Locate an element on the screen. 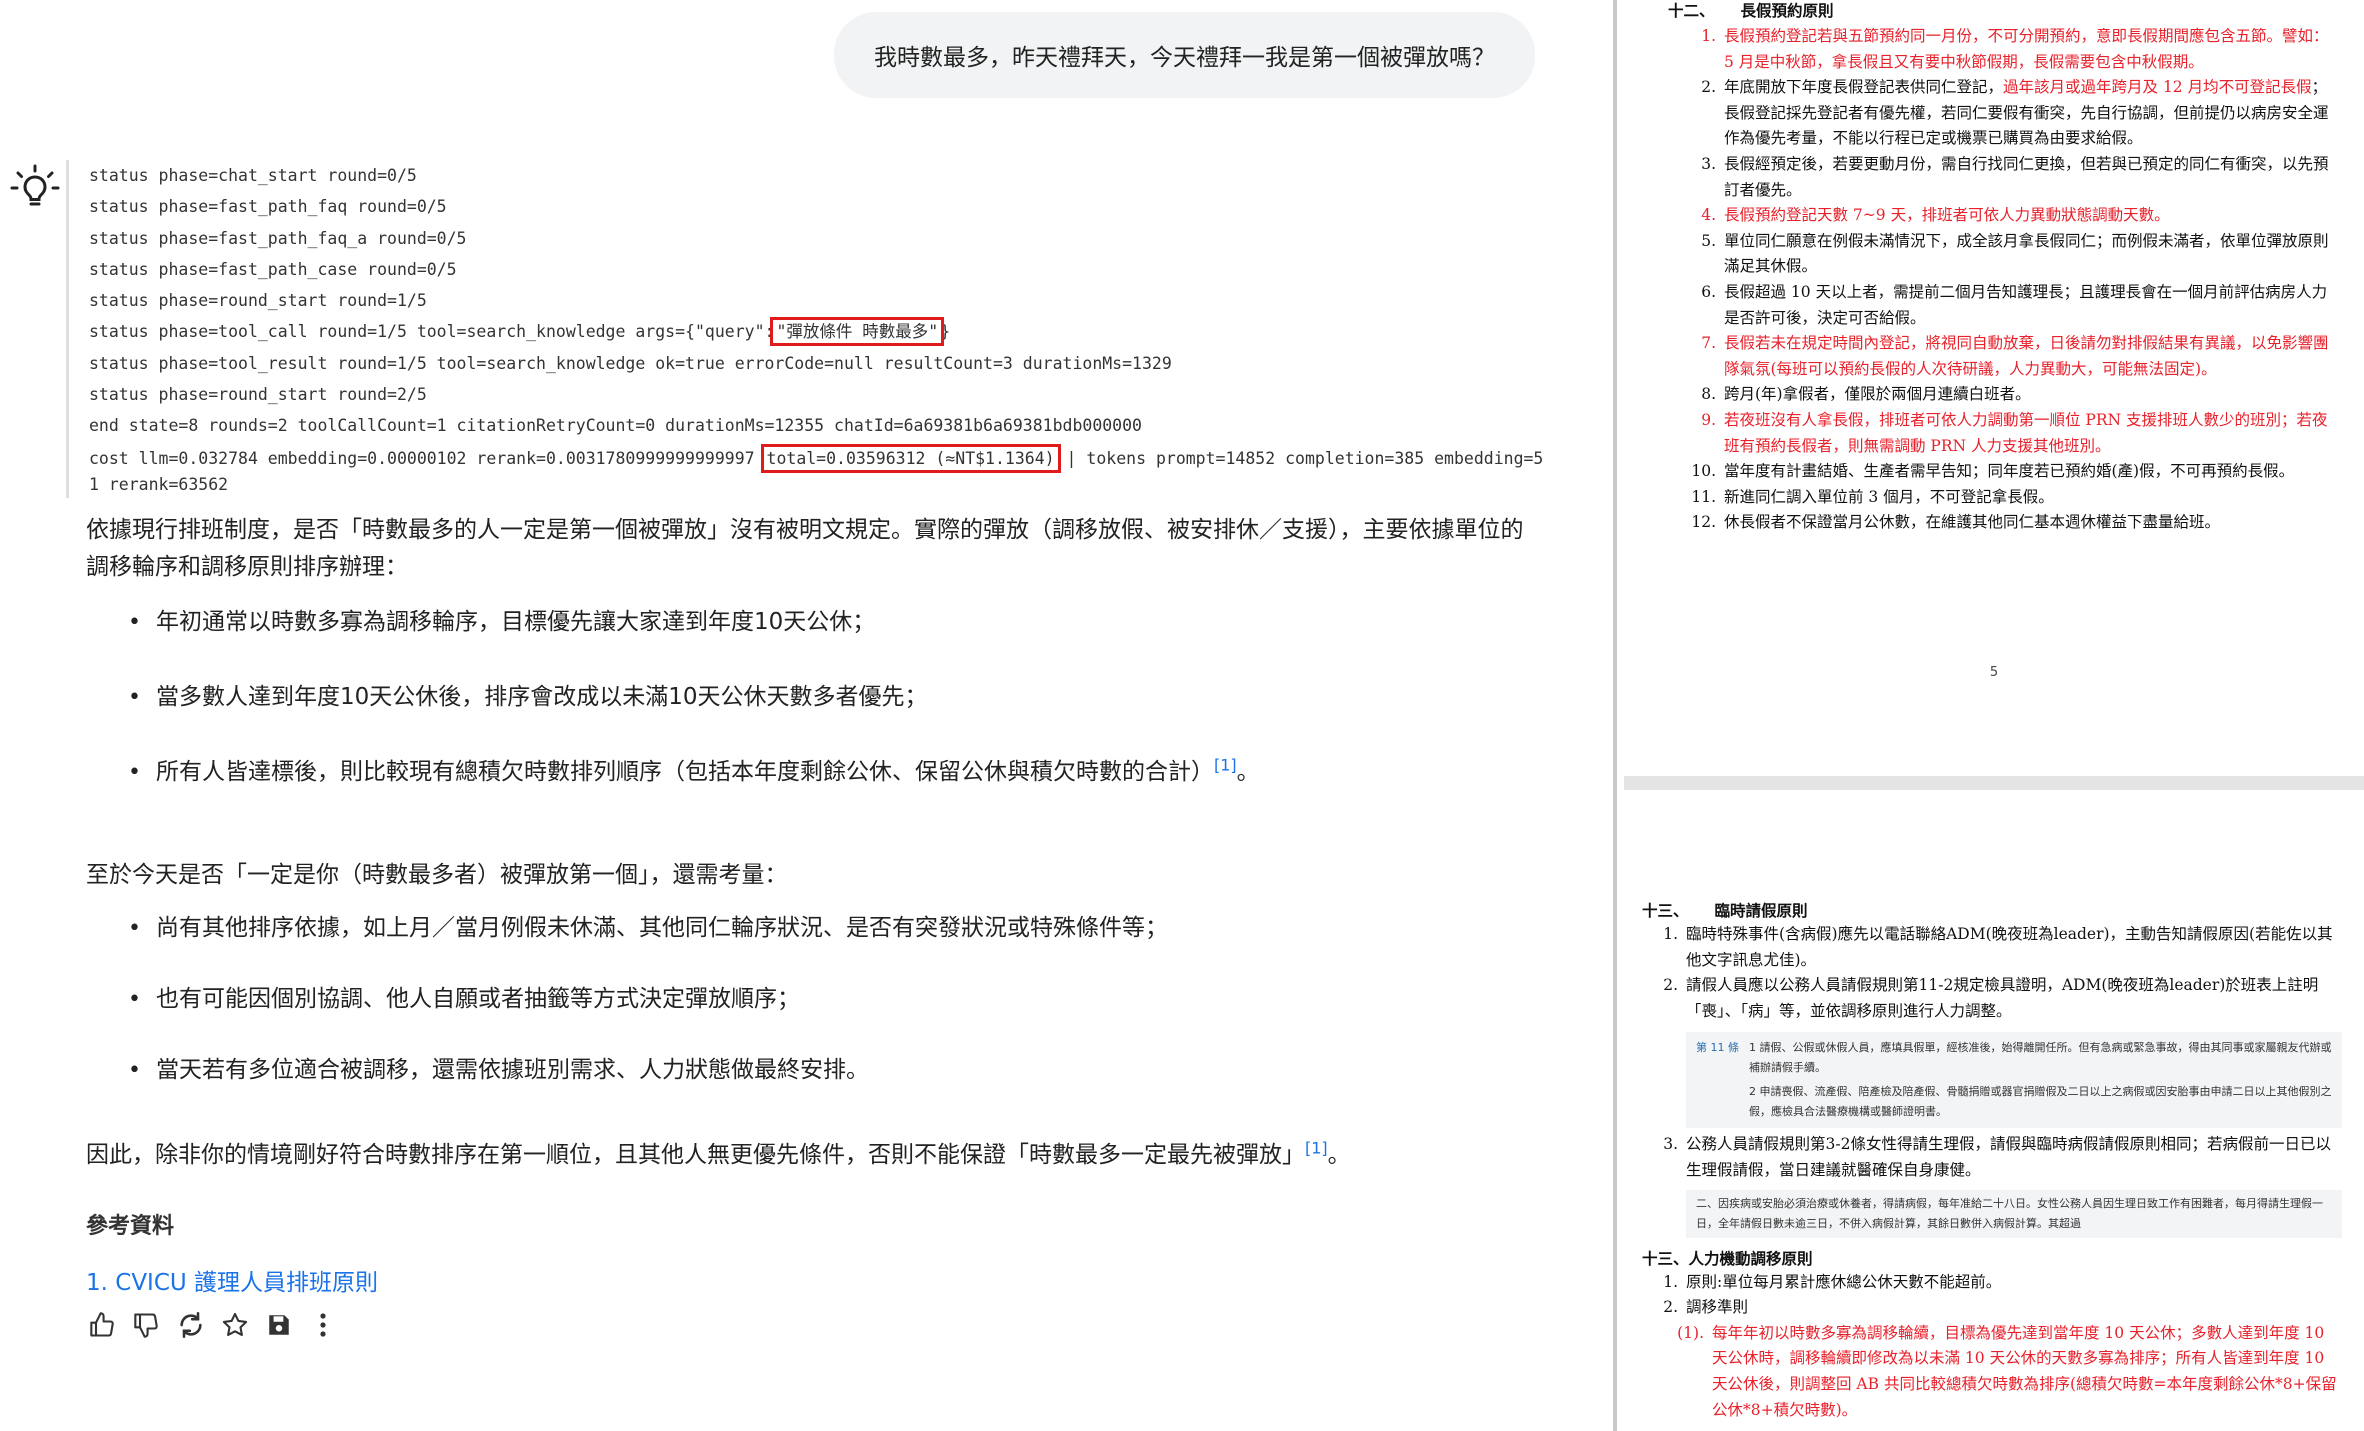 This screenshot has width=2364, height=1431. item-number: (1). is located at coordinates (1690, 1332).